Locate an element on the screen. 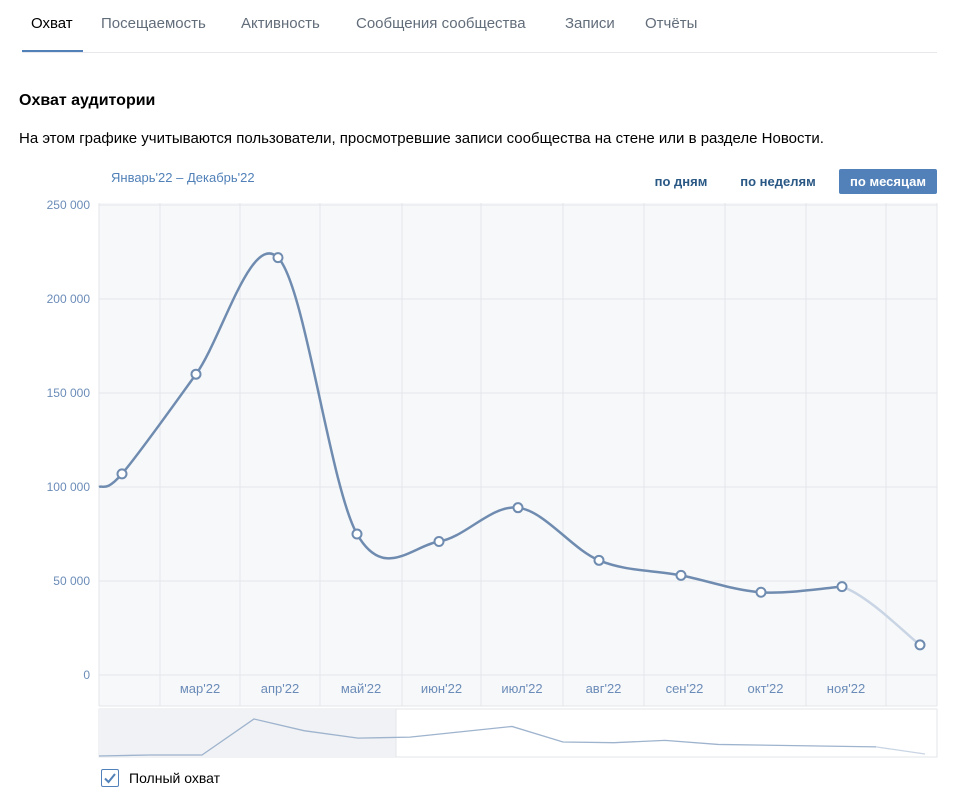  x-tick-label: ноя'22 is located at coordinates (846, 688).